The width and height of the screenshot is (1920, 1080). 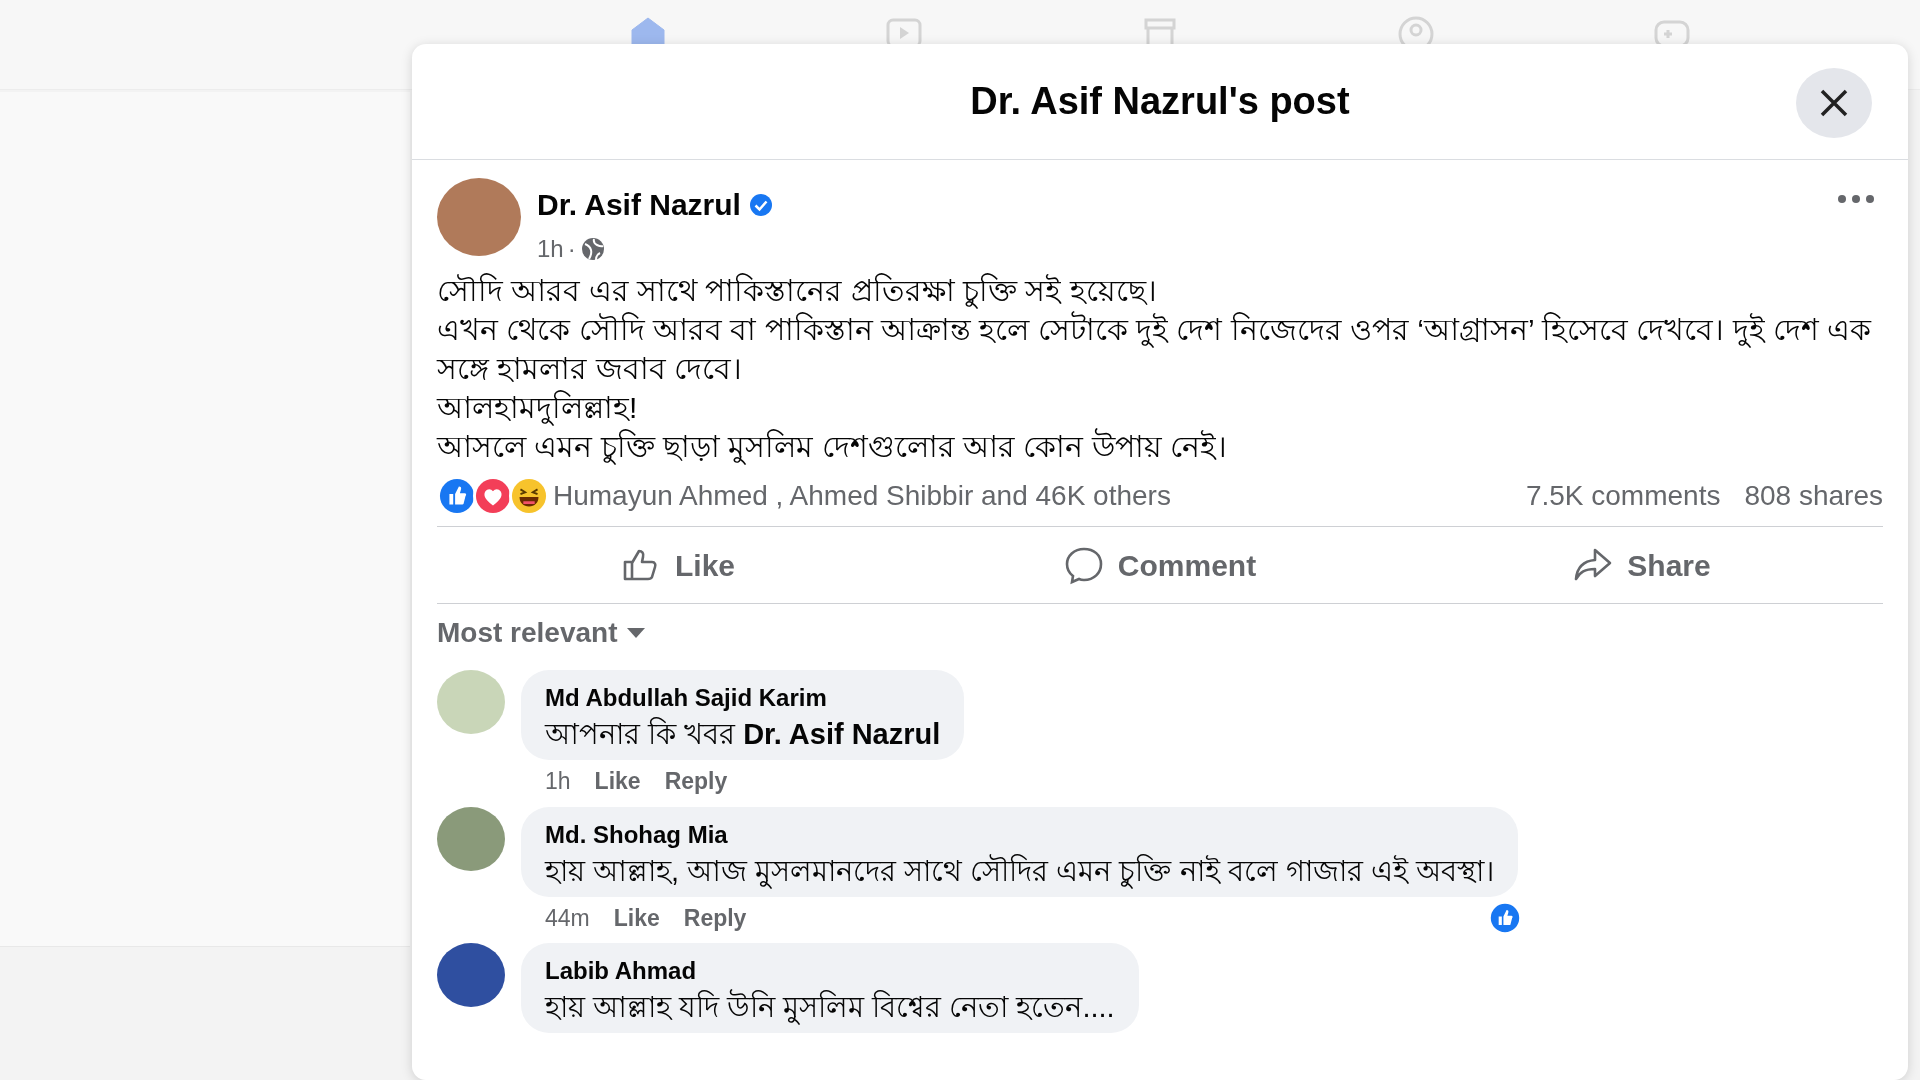 I want to click on post-text-line: আলহামদুলিল্লাহ!, so click(x=538, y=408).